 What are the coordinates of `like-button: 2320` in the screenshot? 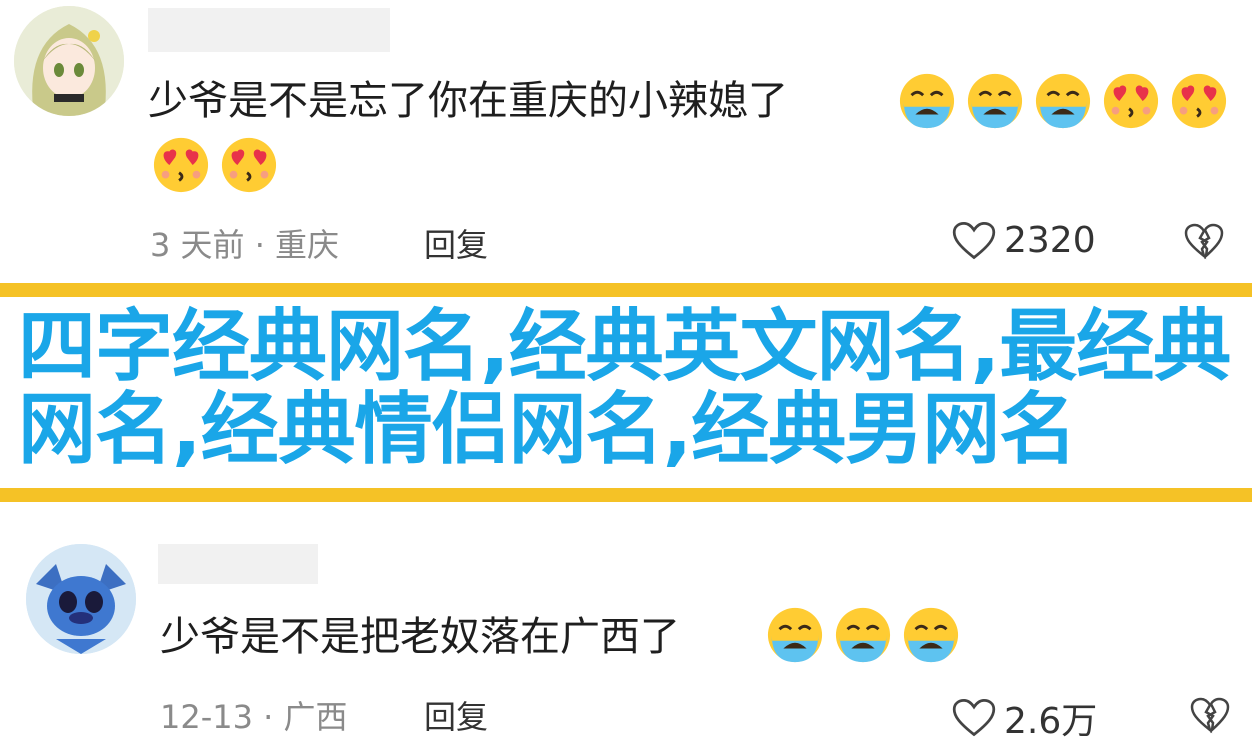 It's located at (1024, 240).